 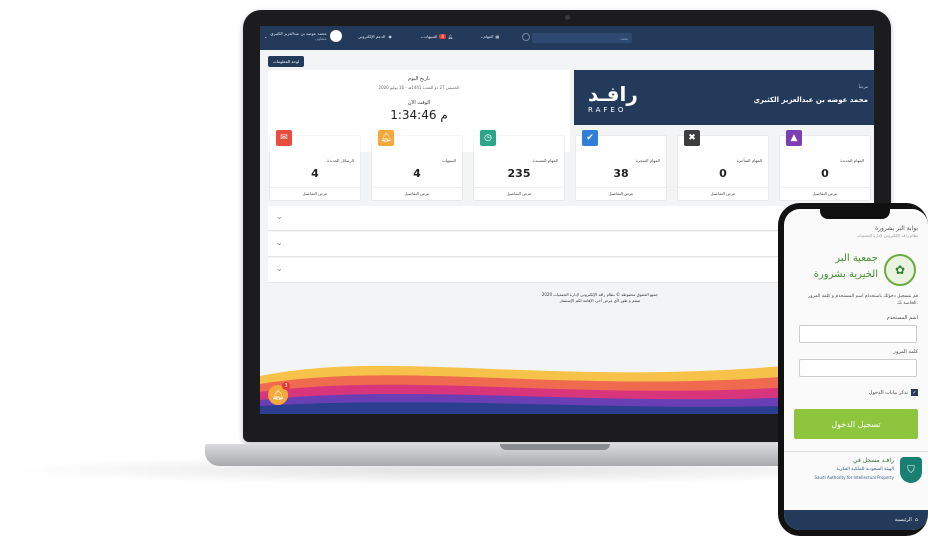 I want to click on user-menu: ⌄ محمد عوضه بن عبدالعزيز الكثيري متعاون, so click(x=303, y=36).